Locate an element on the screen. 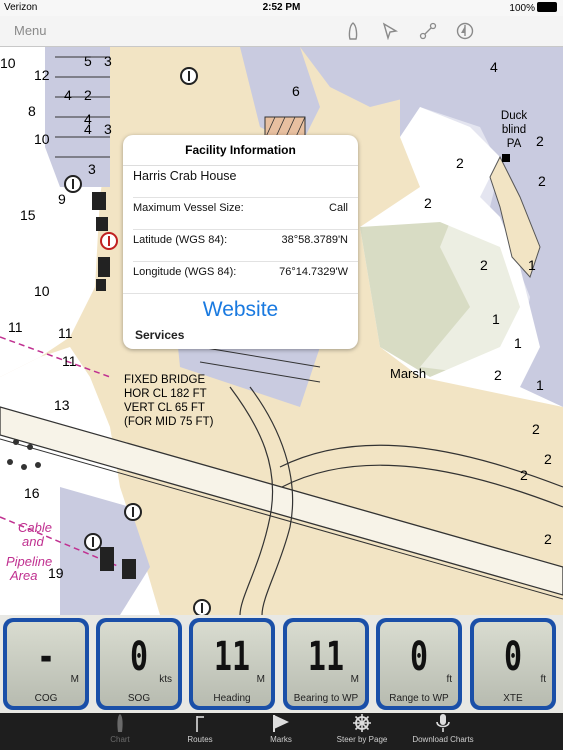 The height and width of the screenshot is (750, 563). bridge-line-4: (FOR MID 75 FT) is located at coordinates (169, 422).